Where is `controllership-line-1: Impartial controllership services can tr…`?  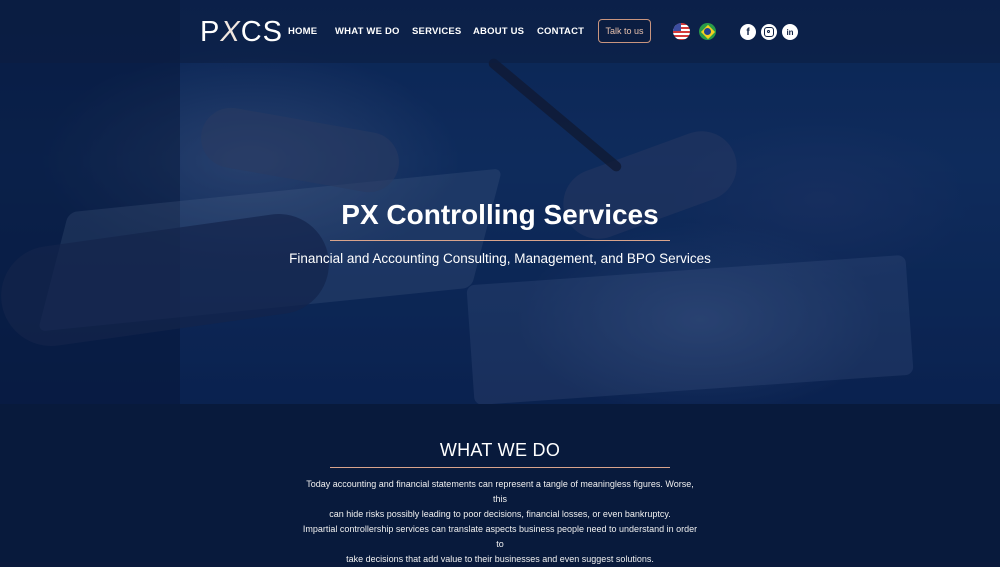
controllership-line-1: Impartial controllership services can tr… is located at coordinates (500, 536).